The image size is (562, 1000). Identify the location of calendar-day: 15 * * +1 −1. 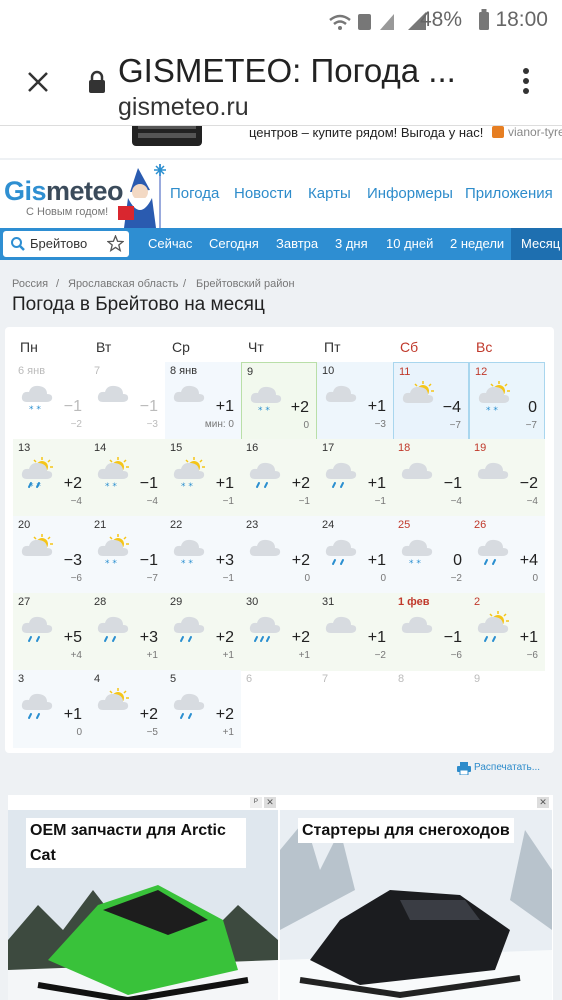
(203, 478).